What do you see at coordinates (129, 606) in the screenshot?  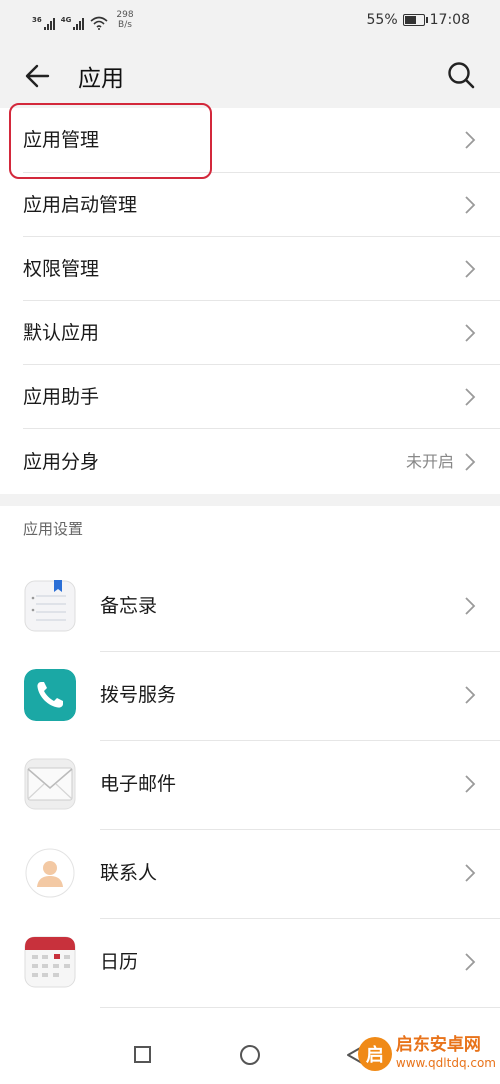 I see `app-setting-label: 备忘录` at bounding box center [129, 606].